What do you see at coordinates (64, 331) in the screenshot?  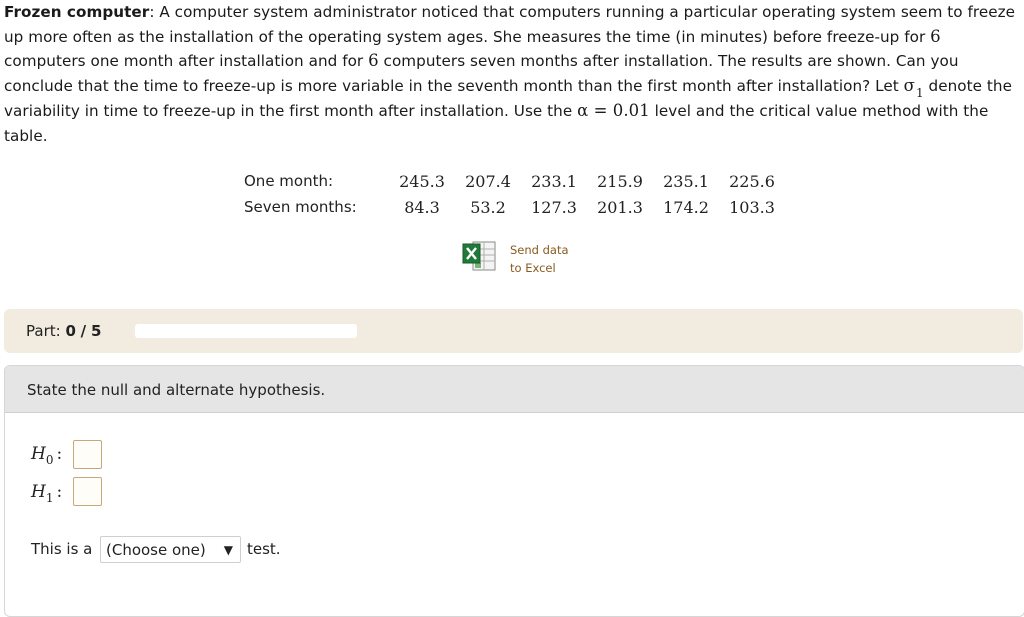 I see `part-indicator: Part: 0 / 5` at bounding box center [64, 331].